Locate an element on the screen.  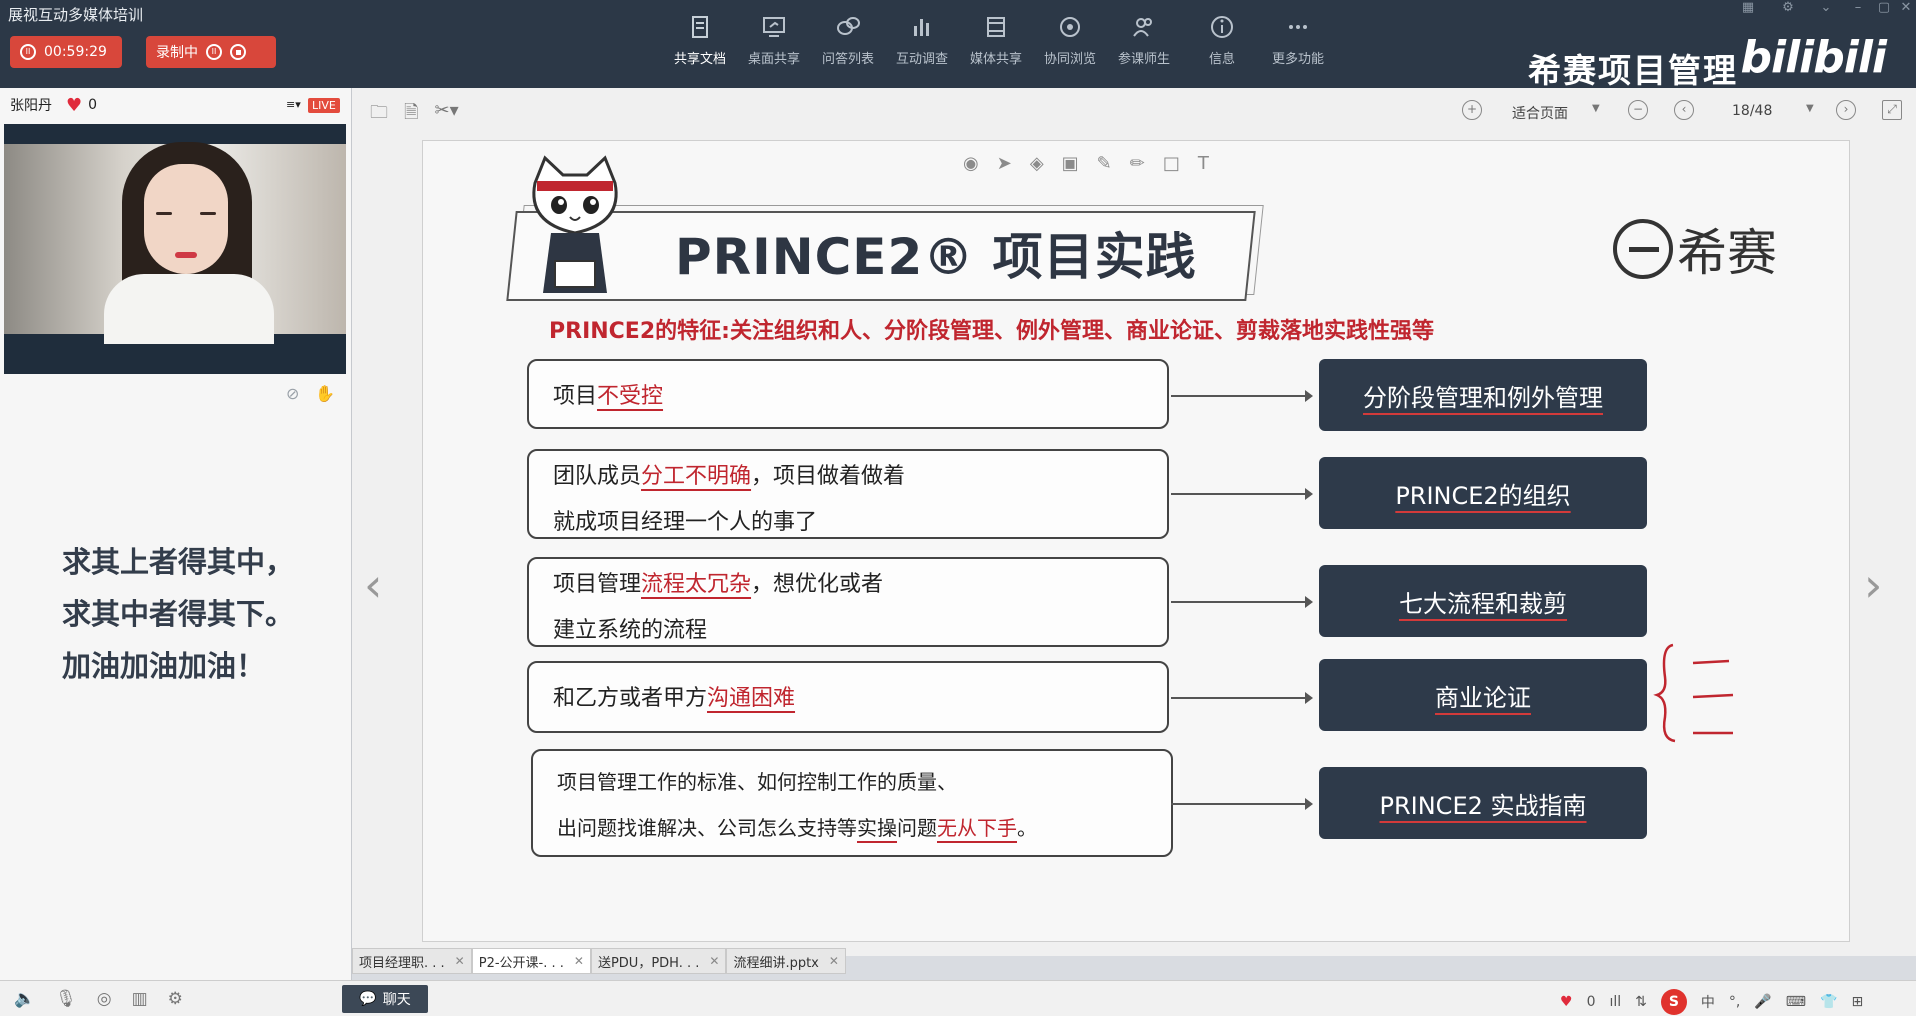
file-icon: 🗎 is located at coordinates (411, 115).